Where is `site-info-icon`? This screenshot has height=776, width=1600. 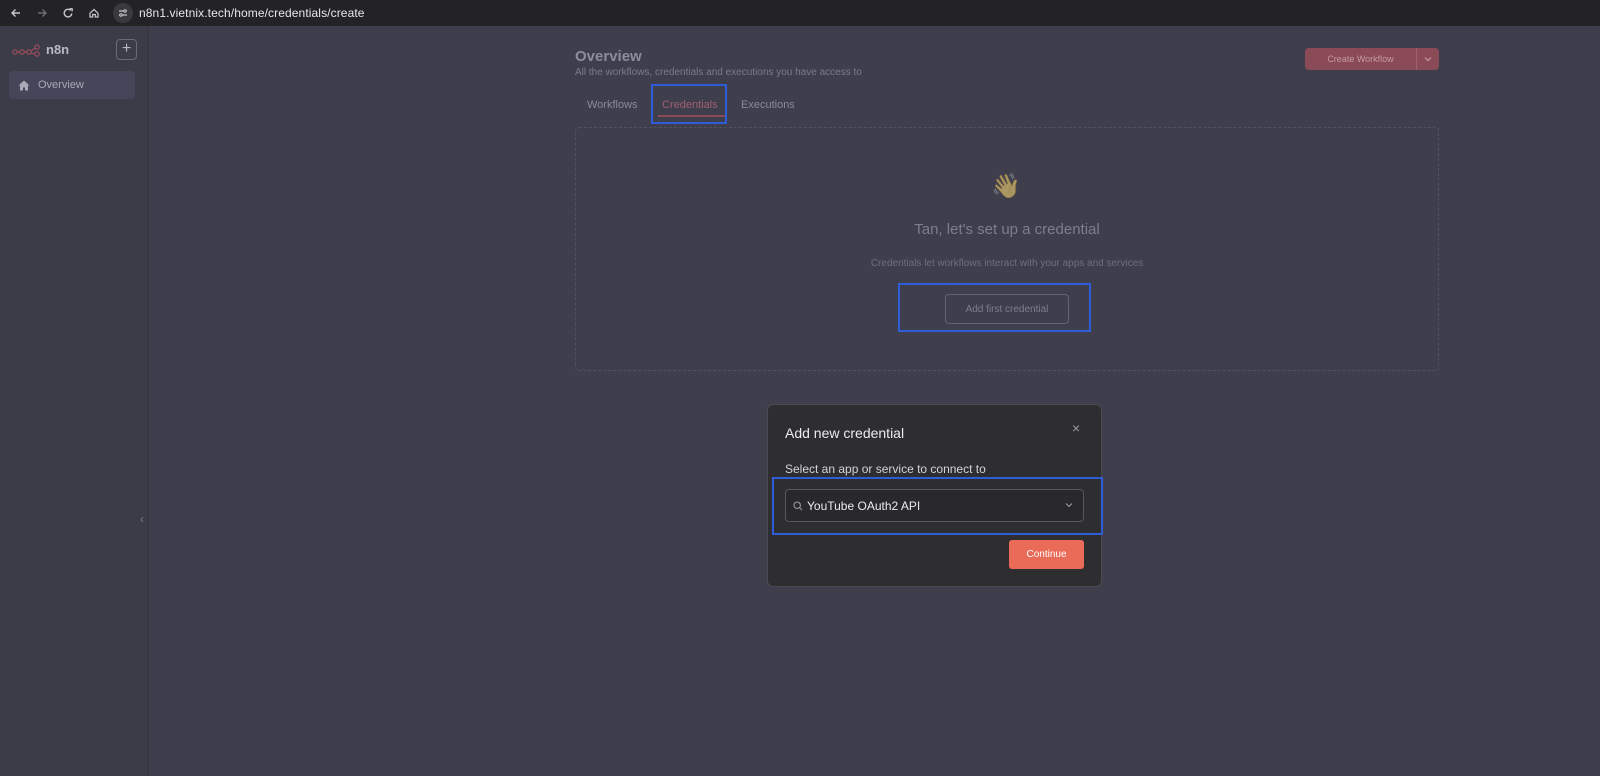
site-info-icon is located at coordinates (123, 13).